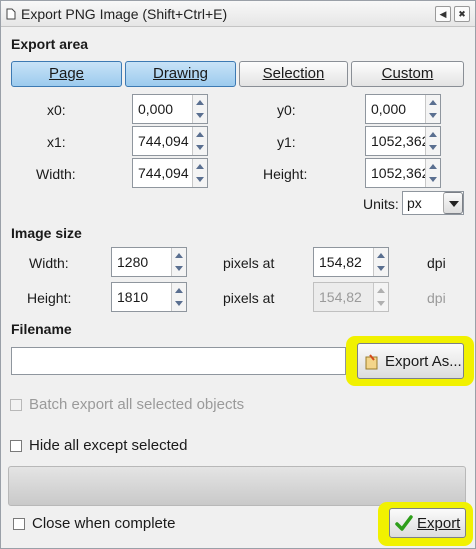 This screenshot has height=549, width=476. What do you see at coordinates (46, 233) in the screenshot?
I see `image-size-heading: Image size` at bounding box center [46, 233].